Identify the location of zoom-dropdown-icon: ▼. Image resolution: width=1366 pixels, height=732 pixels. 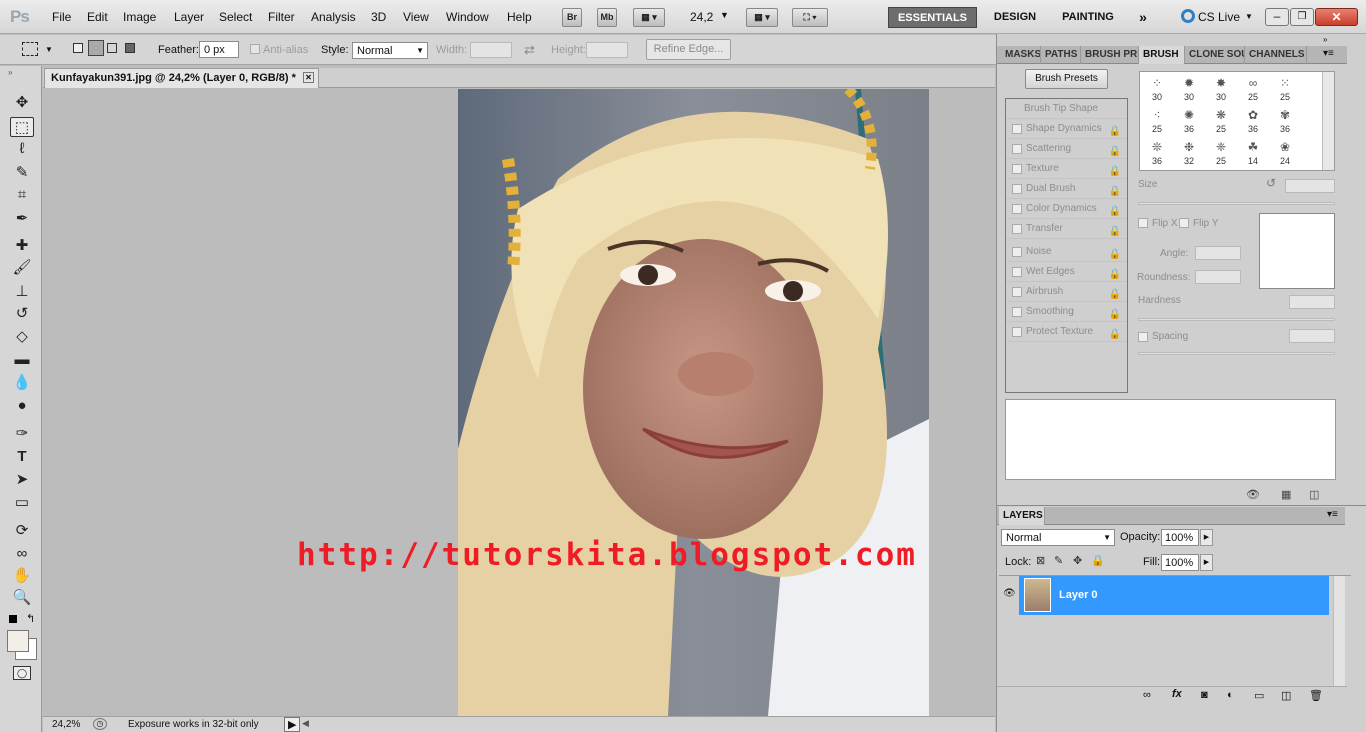
(724, 15).